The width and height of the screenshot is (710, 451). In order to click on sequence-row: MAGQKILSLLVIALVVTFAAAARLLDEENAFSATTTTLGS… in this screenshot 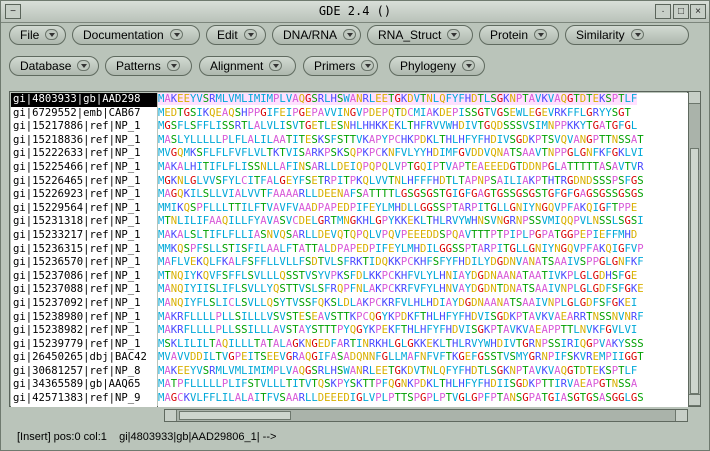, I will do `click(423, 195)`.